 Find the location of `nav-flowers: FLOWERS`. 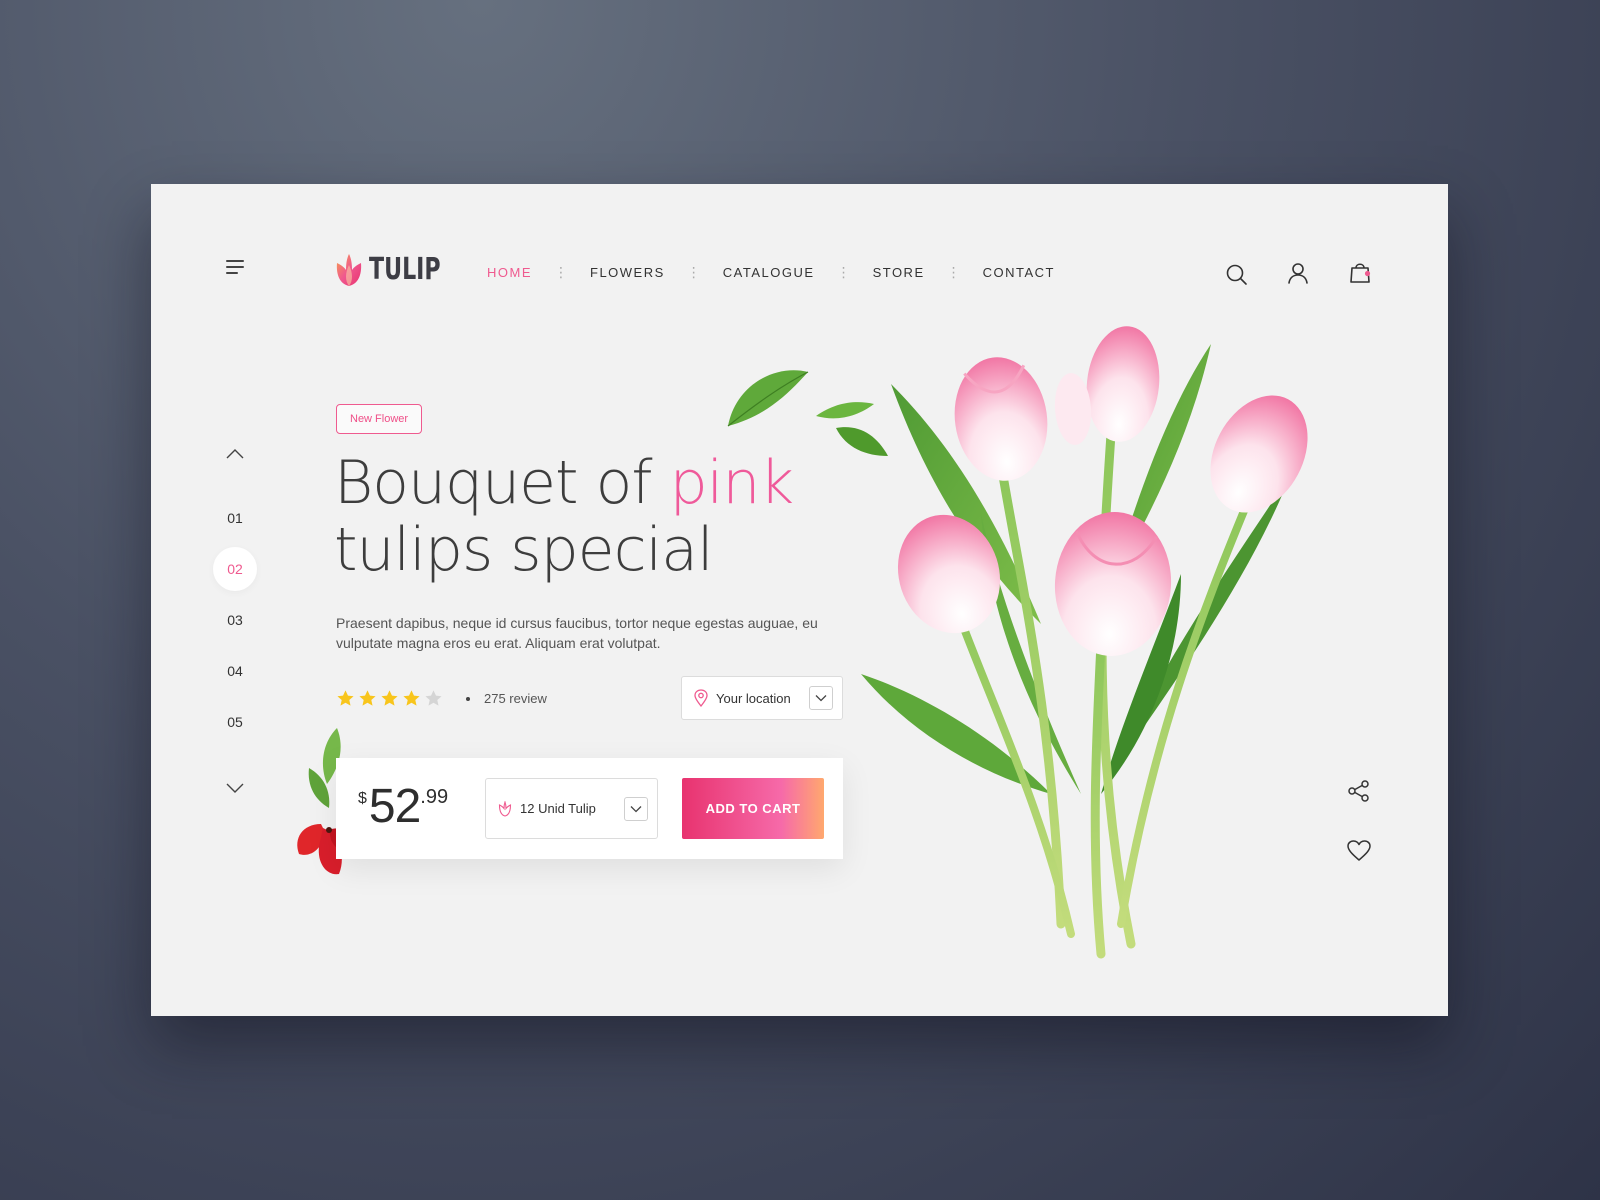

nav-flowers: FLOWERS is located at coordinates (627, 272).